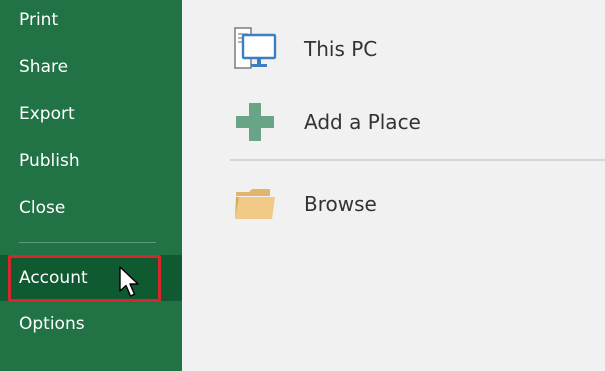 The image size is (605, 371). Describe the element at coordinates (91, 278) in the screenshot. I see `sidebar-item-account: Account` at that location.